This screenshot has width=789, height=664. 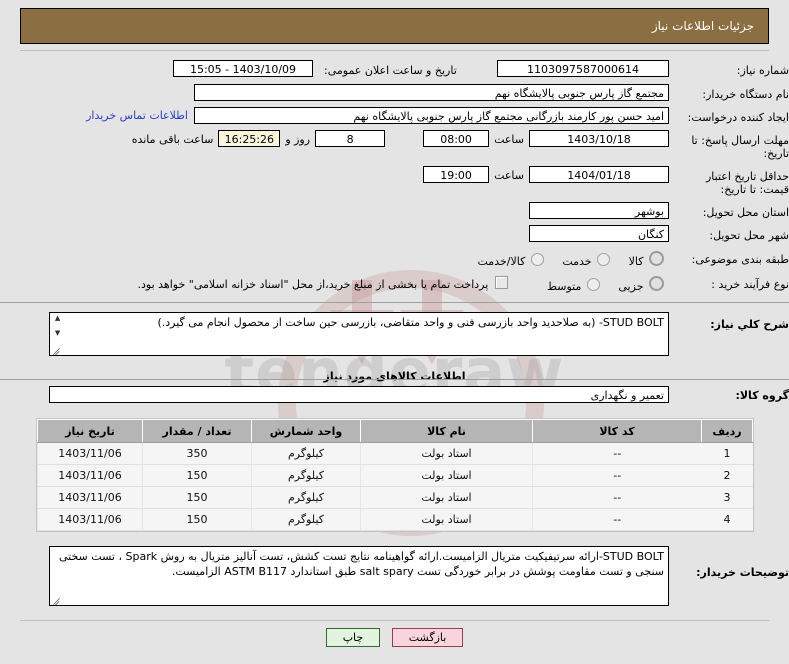 What do you see at coordinates (298, 139) in the screenshot?
I see `days-word: روز و` at bounding box center [298, 139].